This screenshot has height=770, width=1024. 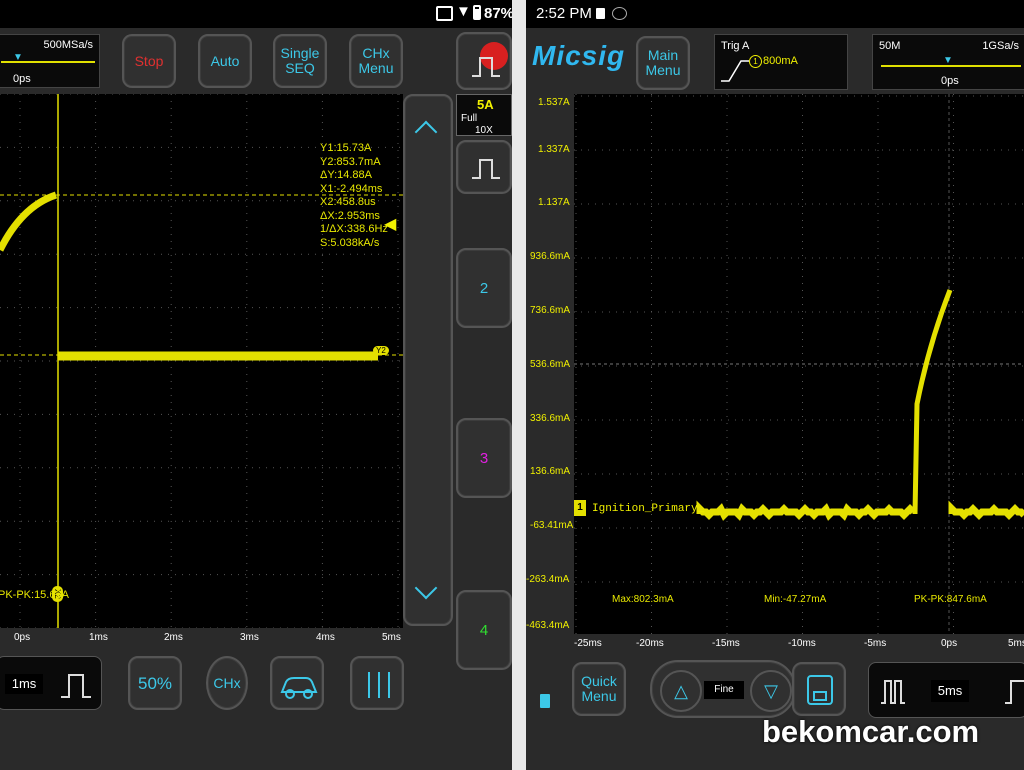 What do you see at coordinates (34, 595) in the screenshot?
I see `pk-pk-measurement: PK-PK:15.63A` at bounding box center [34, 595].